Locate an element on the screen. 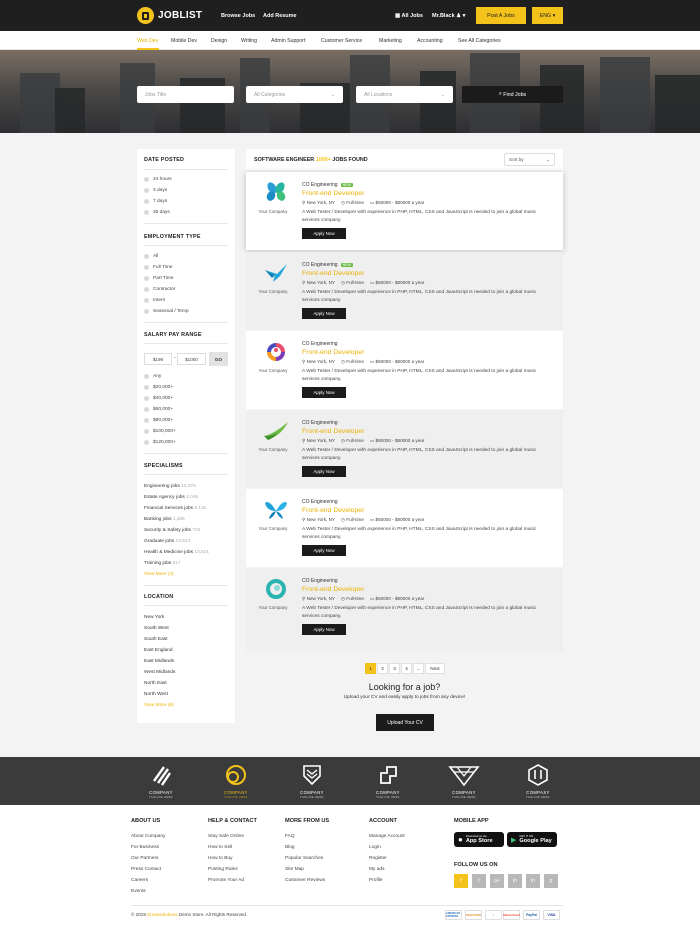 The width and height of the screenshot is (700, 929). location-item: North West is located at coordinates (156, 694).